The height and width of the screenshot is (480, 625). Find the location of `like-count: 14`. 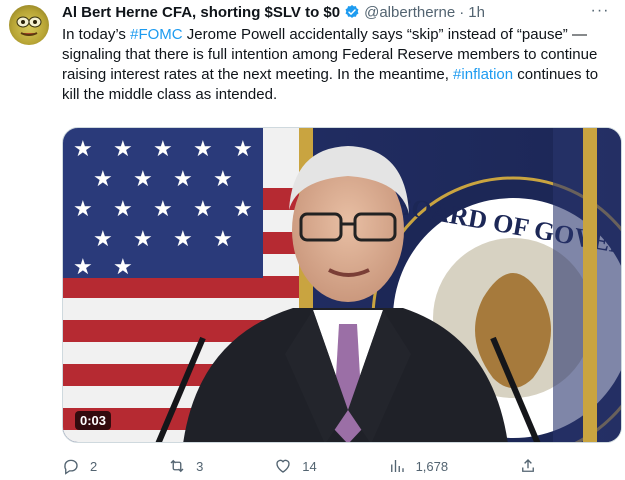

like-count: 14 is located at coordinates (309, 466).